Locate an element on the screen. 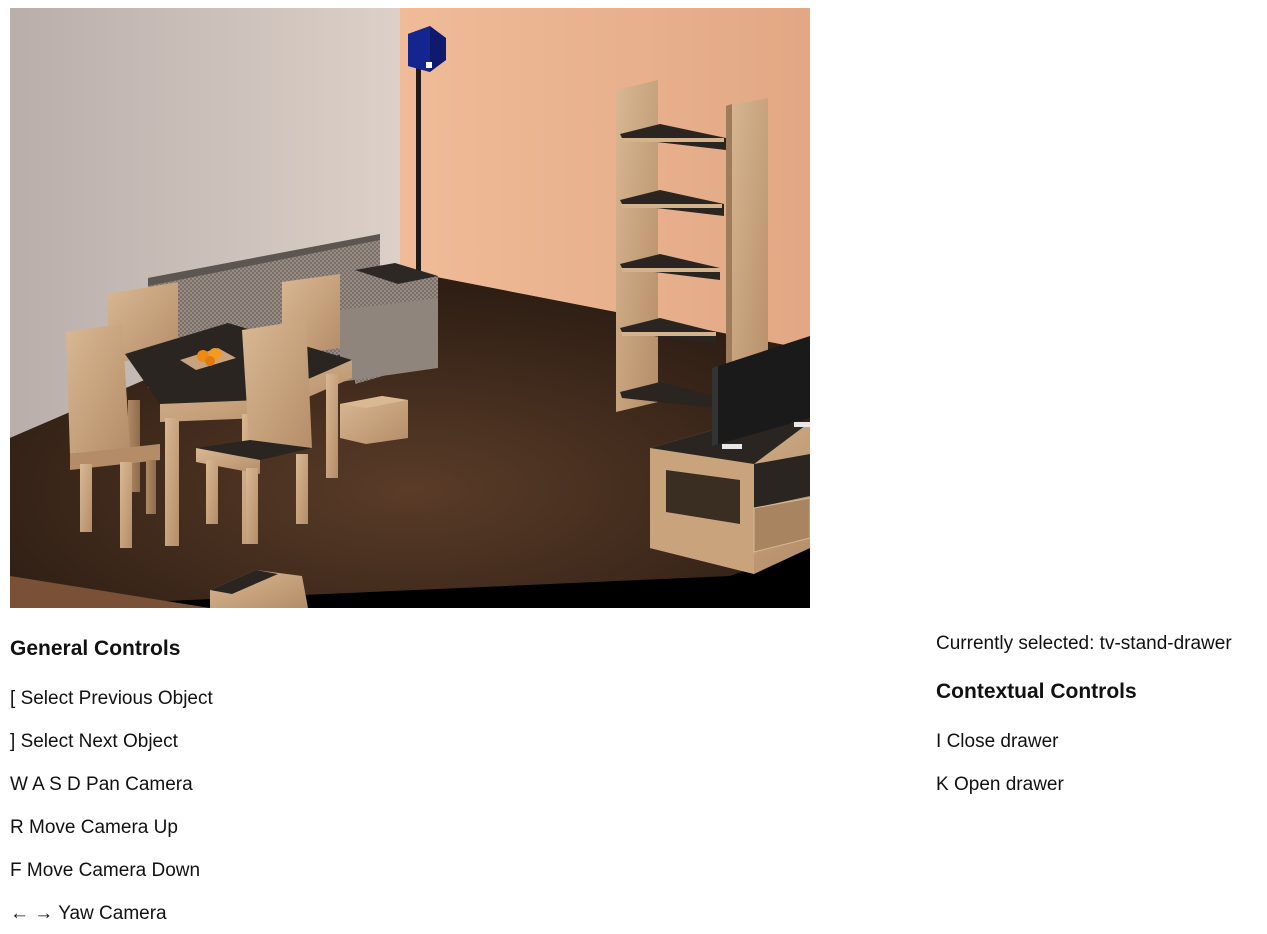 The width and height of the screenshot is (1267, 934). action-label: Move Camera Down is located at coordinates (113, 870).